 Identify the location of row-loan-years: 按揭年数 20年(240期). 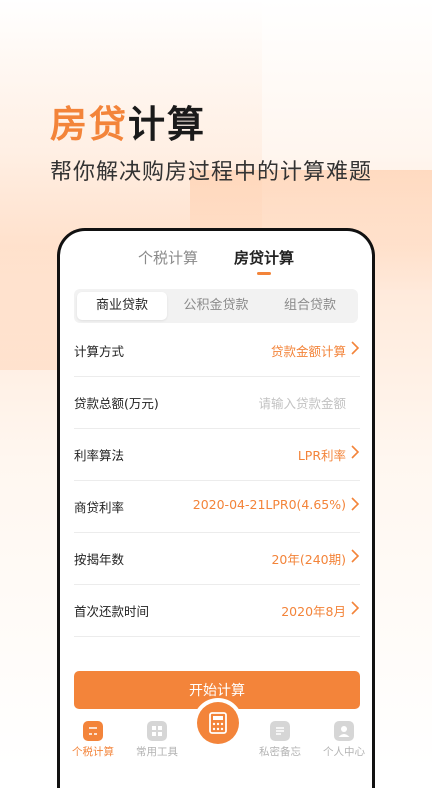
(217, 559).